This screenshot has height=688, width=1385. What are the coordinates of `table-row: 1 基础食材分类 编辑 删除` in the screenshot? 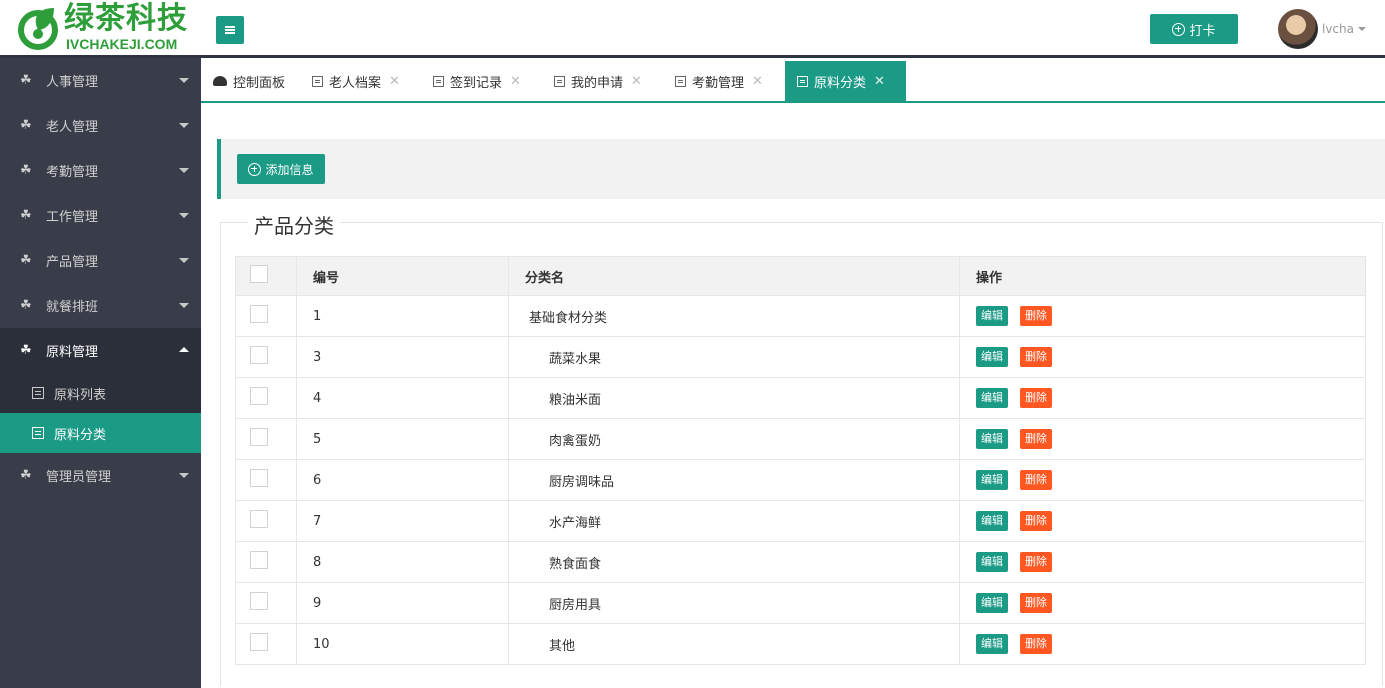 It's located at (800, 316).